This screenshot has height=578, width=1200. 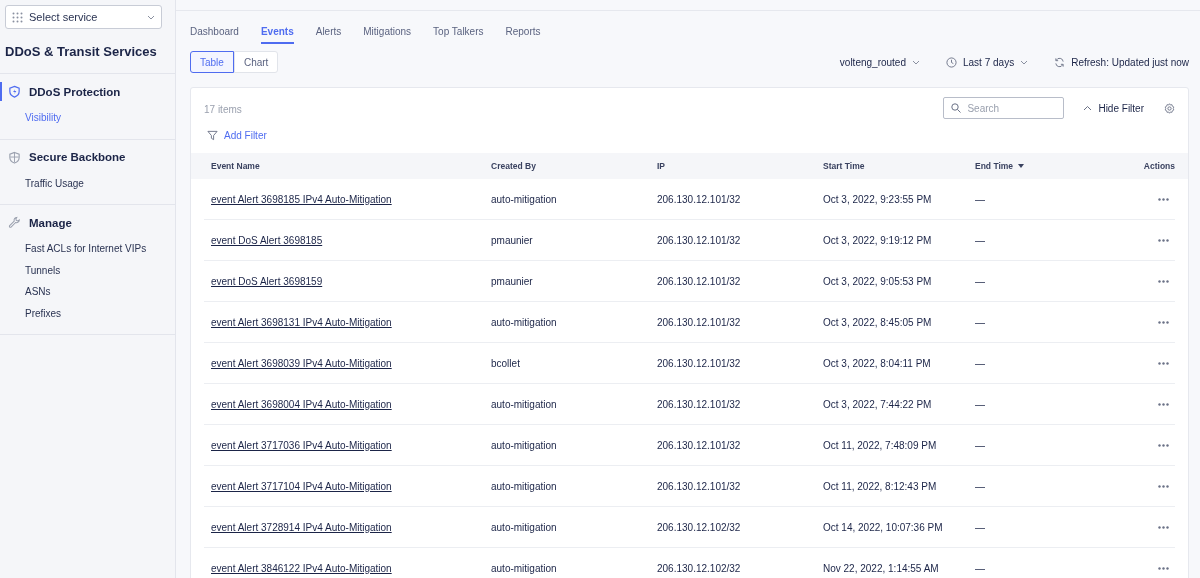 What do you see at coordinates (87, 157) in the screenshot?
I see `nav-group: Secure Backbone` at bounding box center [87, 157].